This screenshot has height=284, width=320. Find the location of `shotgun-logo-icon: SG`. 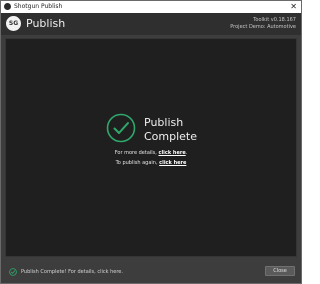

shotgun-logo-icon: SG is located at coordinates (13, 23).